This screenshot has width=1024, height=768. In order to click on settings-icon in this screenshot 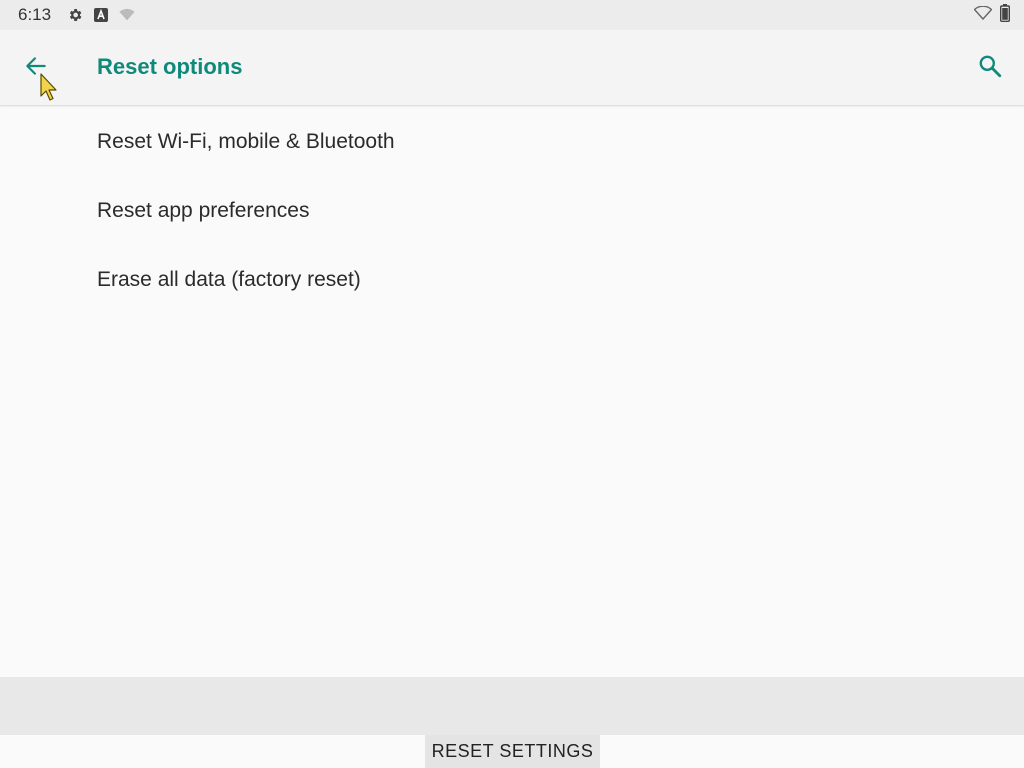, I will do `click(75, 15)`.